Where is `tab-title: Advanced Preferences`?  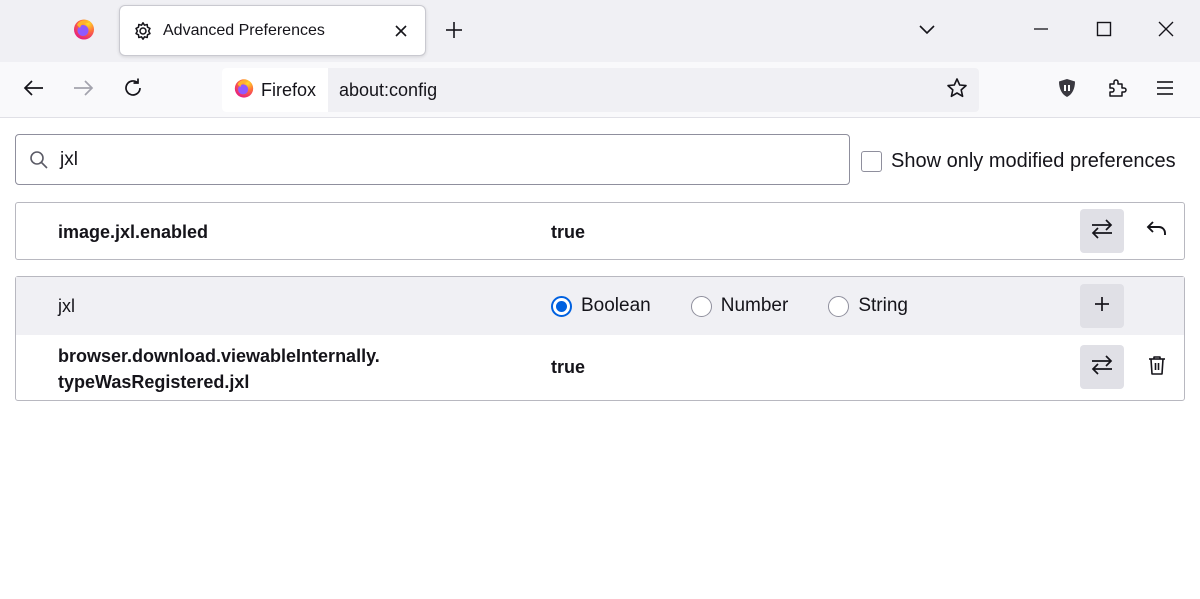 tab-title: Advanced Preferences is located at coordinates (244, 30).